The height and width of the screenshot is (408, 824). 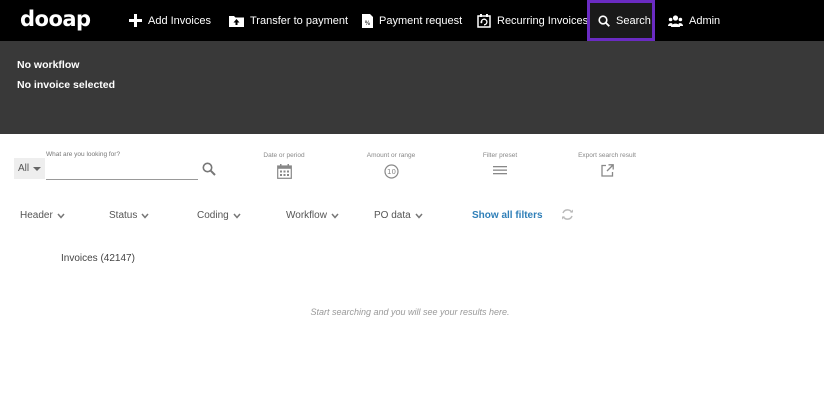 What do you see at coordinates (604, 20) in the screenshot?
I see `search-icon` at bounding box center [604, 20].